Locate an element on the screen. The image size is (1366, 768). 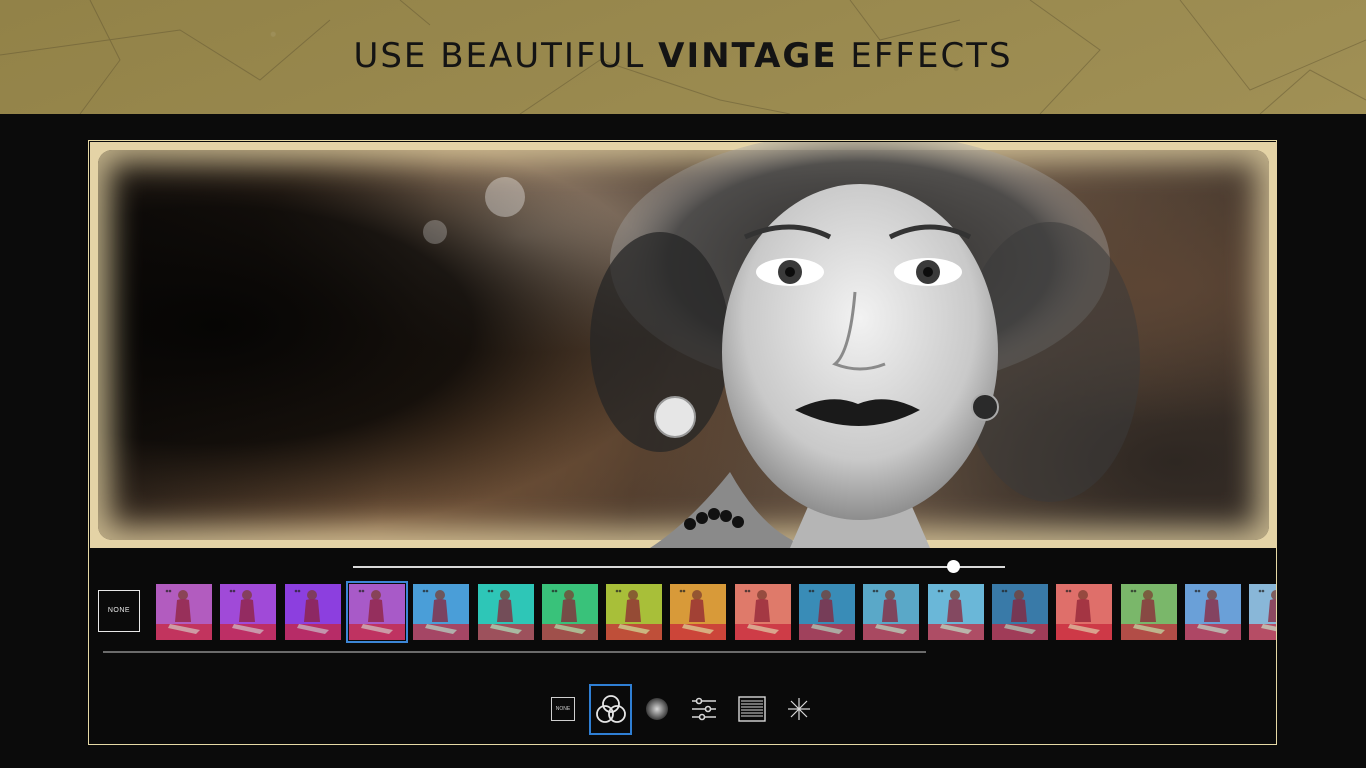
headline-bold: VINTAGE is located at coordinates (748, 56).